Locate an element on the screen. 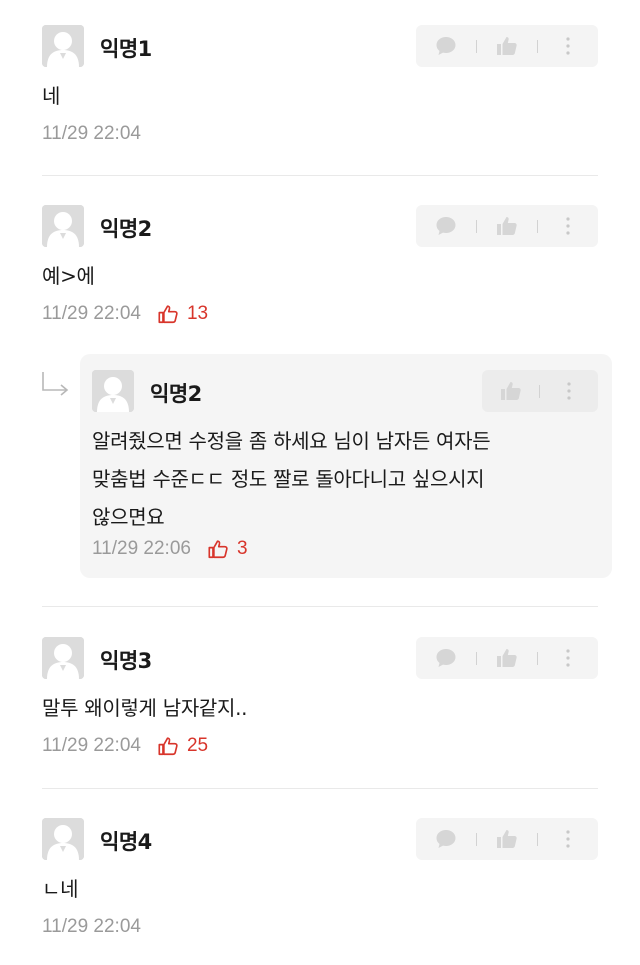 The width and height of the screenshot is (640, 965). comment-body: 예>에 is located at coordinates (68, 276).